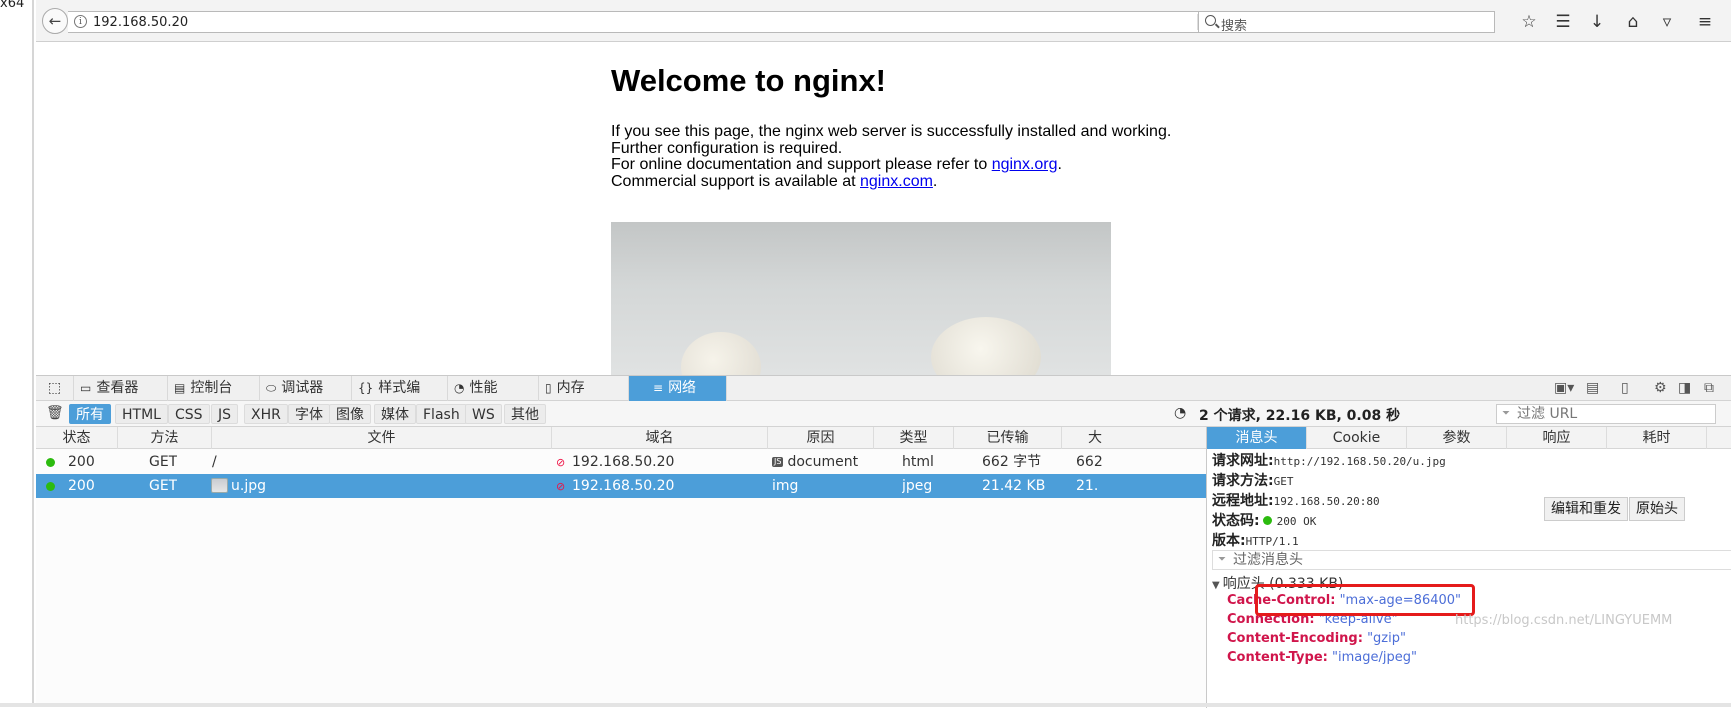 The image size is (1731, 708). I want to click on bookmark-star-icon: ☆, so click(1529, 22).